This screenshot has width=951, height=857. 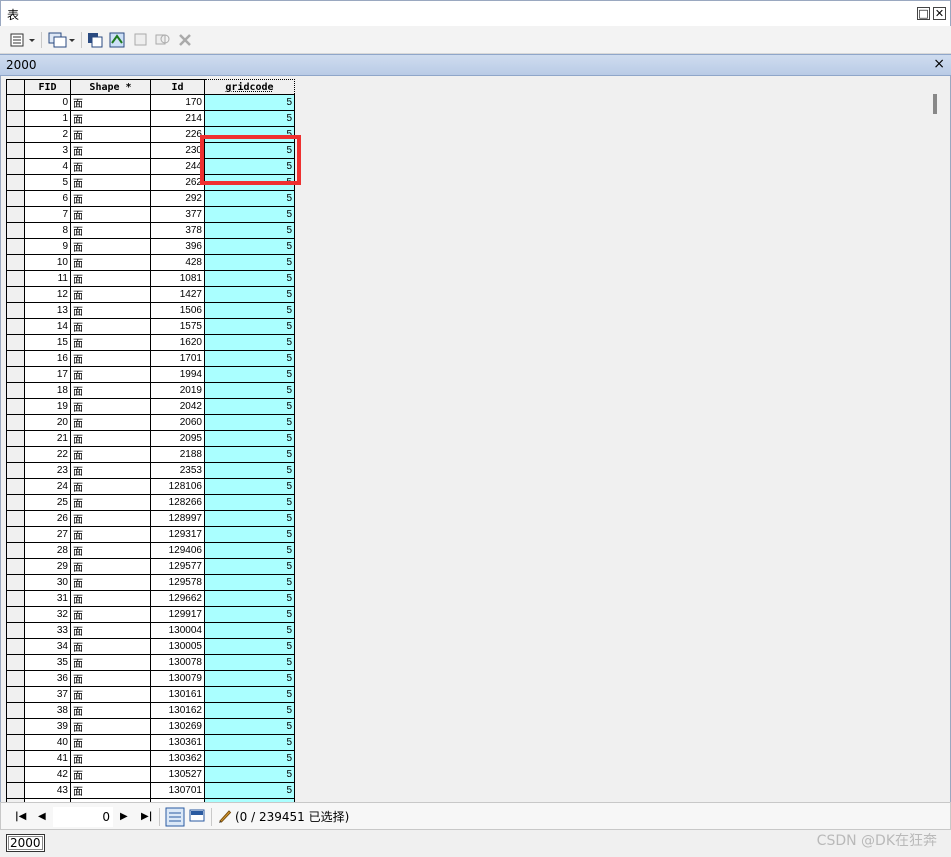 I want to click on cell-id: 1701, so click(x=177, y=358).